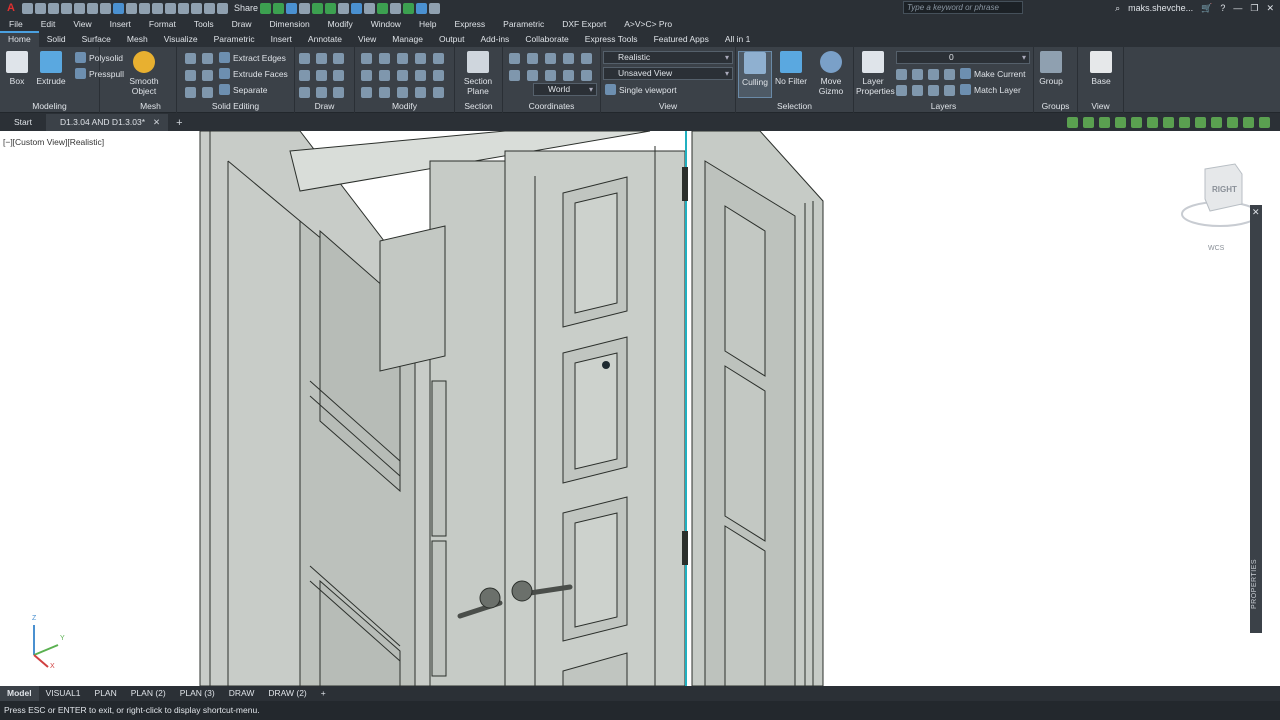 This screenshot has height=720, width=1280. What do you see at coordinates (420, 92) in the screenshot?
I see `join-icon` at bounding box center [420, 92].